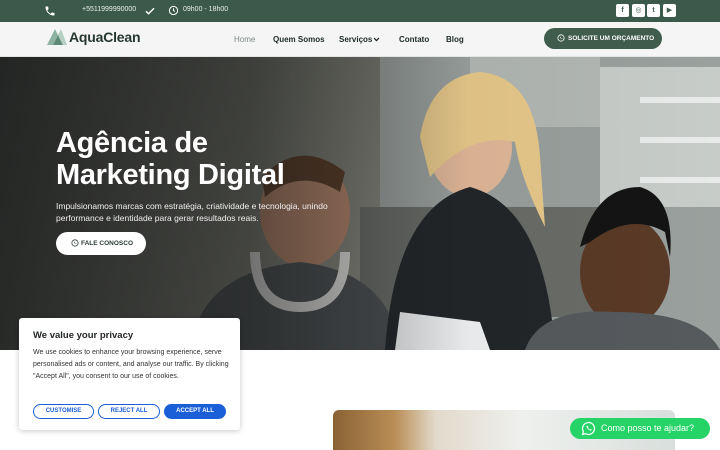  I want to click on whatsapp-chat-label: Como posso te ajudar?, so click(648, 428).